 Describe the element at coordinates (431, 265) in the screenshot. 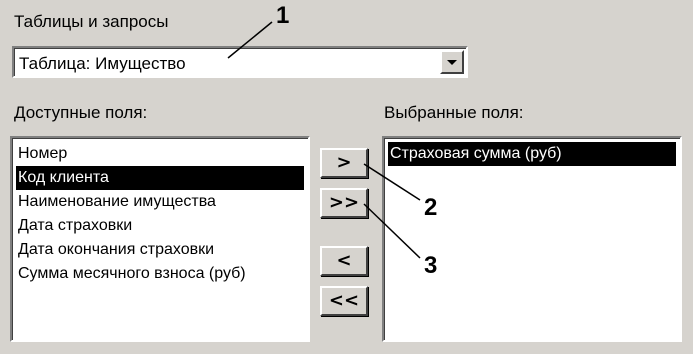

I see `callout-3: 3` at that location.